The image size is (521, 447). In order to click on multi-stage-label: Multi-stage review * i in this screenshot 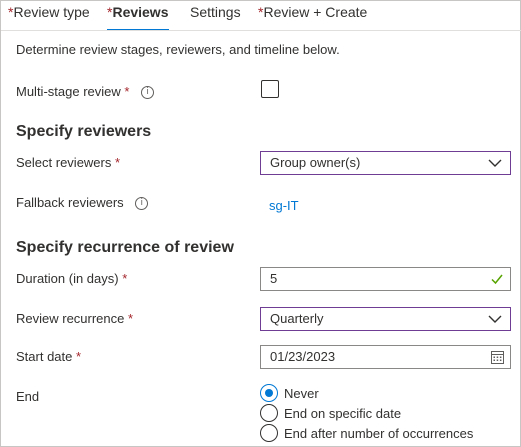, I will do `click(85, 92)`.